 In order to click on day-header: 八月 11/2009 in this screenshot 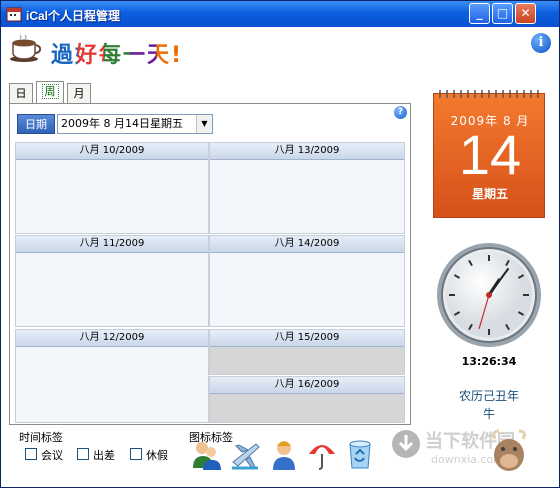, I will do `click(112, 244)`.